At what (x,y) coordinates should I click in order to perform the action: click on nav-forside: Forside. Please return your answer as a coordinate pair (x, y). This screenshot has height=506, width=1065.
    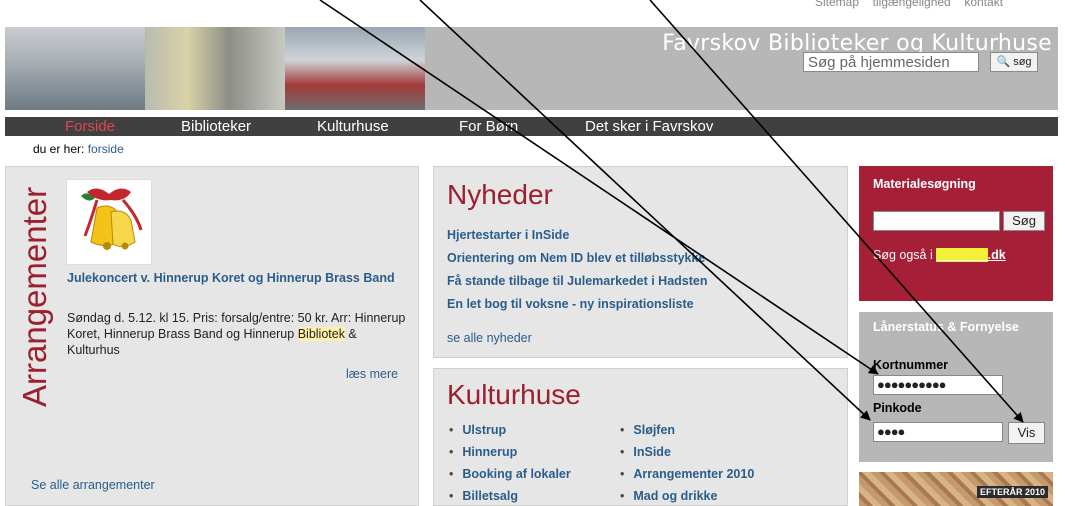
    Looking at the image, I should click on (90, 126).